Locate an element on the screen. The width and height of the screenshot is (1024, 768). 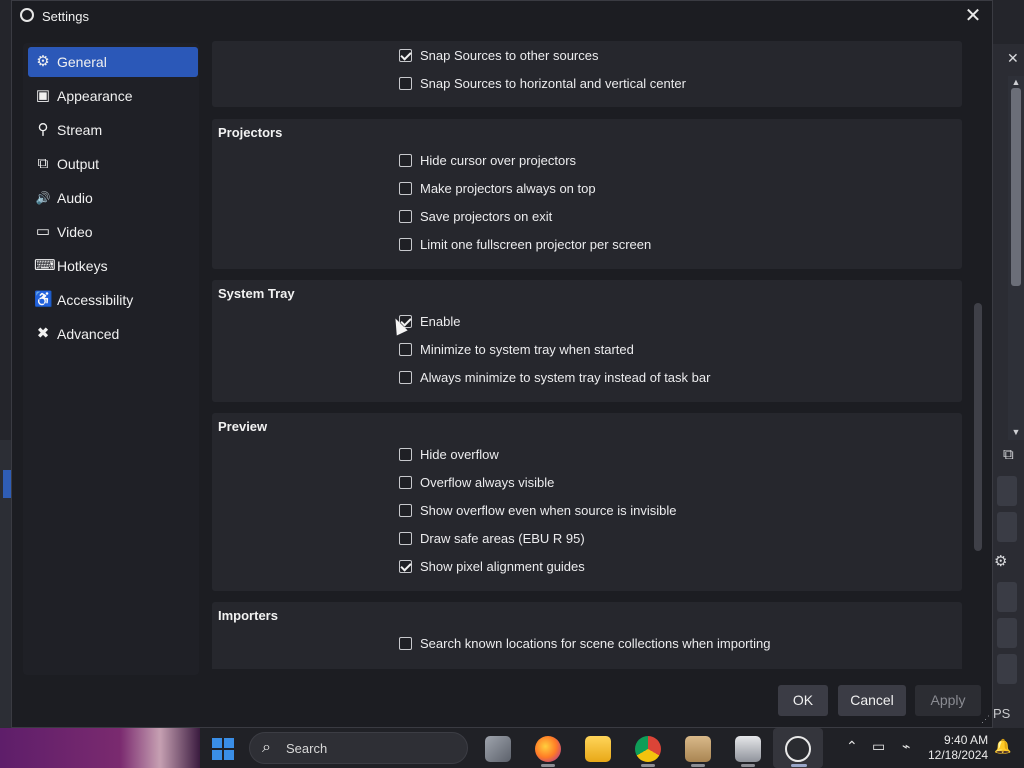
sidebar-item-stream: ⚲ Stream is located at coordinates (113, 130).